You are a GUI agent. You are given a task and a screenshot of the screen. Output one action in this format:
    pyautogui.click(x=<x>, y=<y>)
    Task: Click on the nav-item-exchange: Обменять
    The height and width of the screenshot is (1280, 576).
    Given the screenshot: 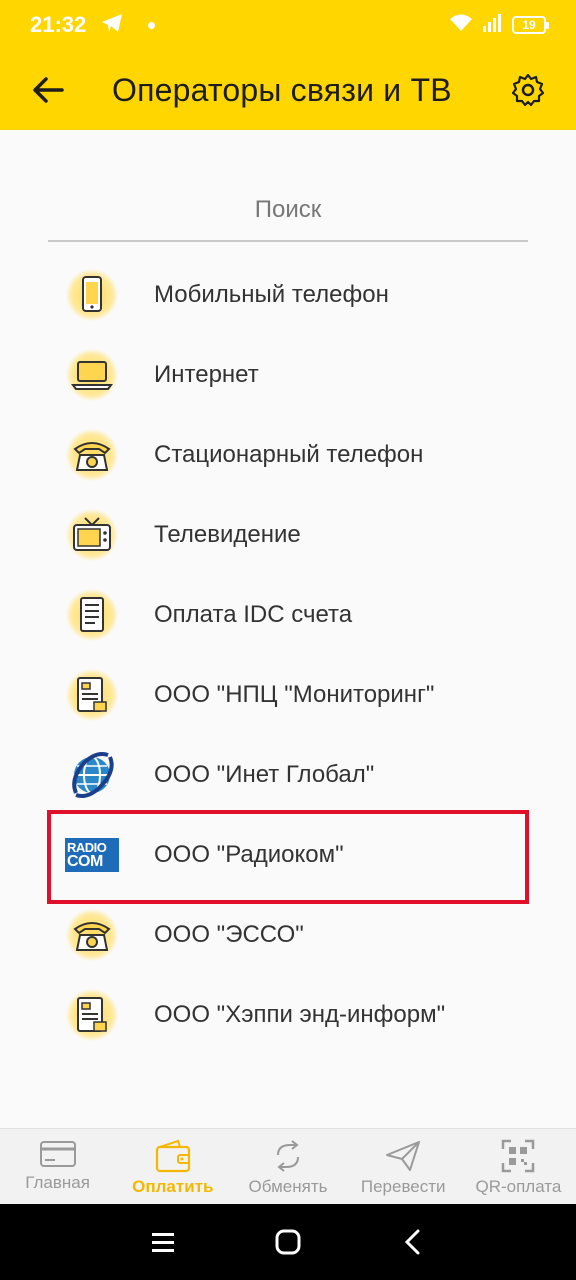 What is the action you would take?
    pyautogui.click(x=287, y=1166)
    